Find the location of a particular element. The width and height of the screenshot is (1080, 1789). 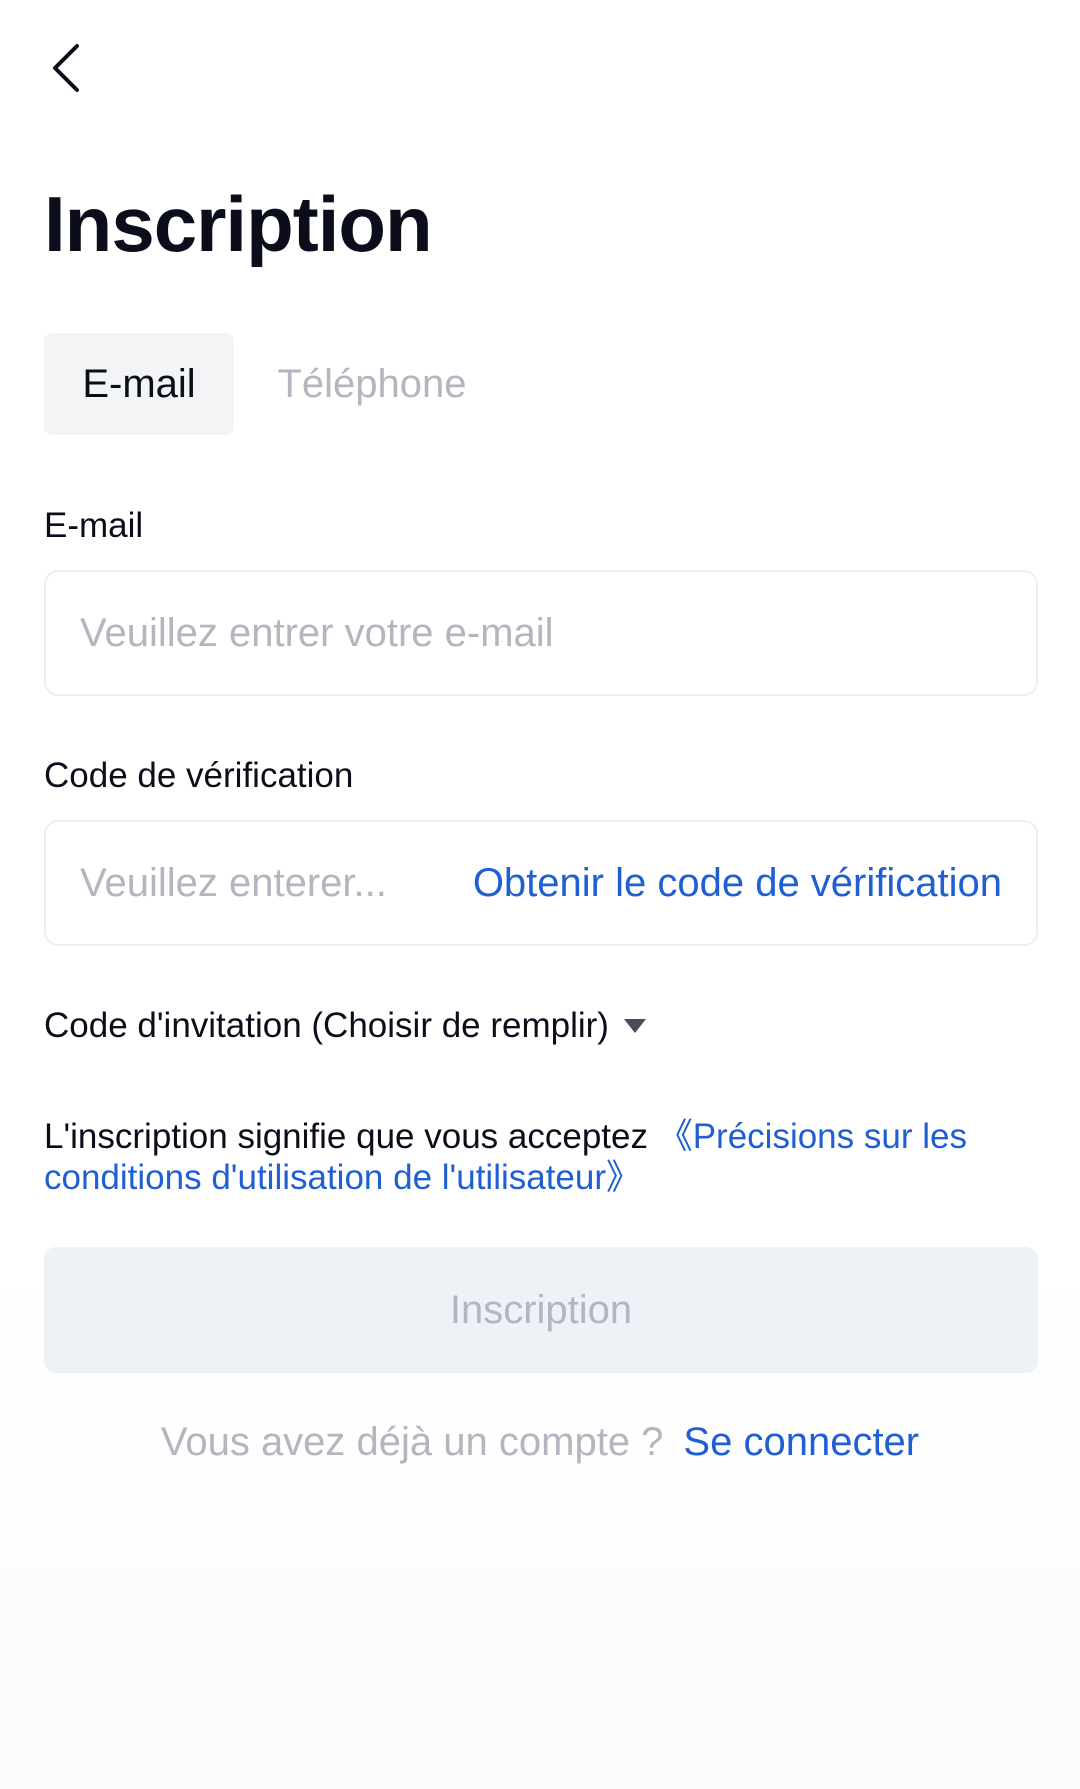

tab-email: E-mail is located at coordinates (139, 384).